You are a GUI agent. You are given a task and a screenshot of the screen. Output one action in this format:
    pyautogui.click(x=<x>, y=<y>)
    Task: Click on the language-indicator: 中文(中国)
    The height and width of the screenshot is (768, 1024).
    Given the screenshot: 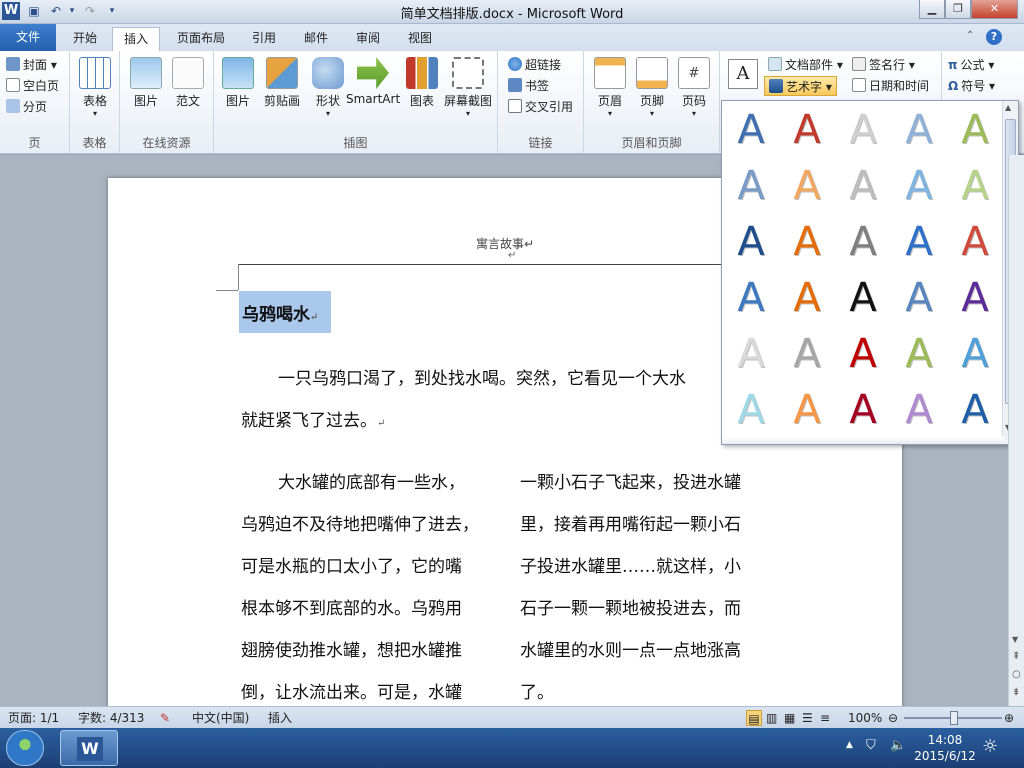 What is the action you would take?
    pyautogui.click(x=220, y=718)
    